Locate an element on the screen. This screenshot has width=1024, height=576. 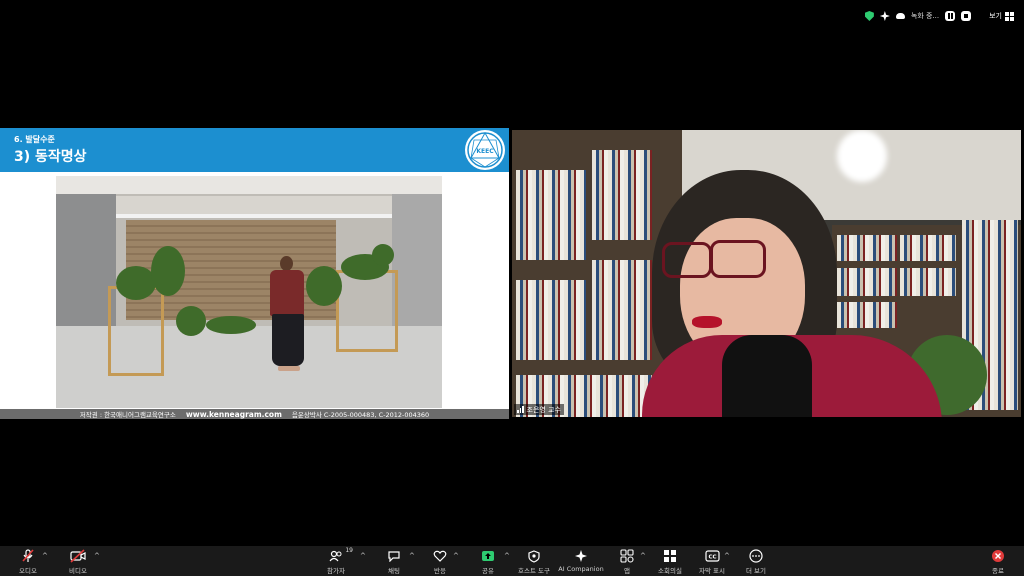
grid-view-icon is located at coordinates (1009, 16).